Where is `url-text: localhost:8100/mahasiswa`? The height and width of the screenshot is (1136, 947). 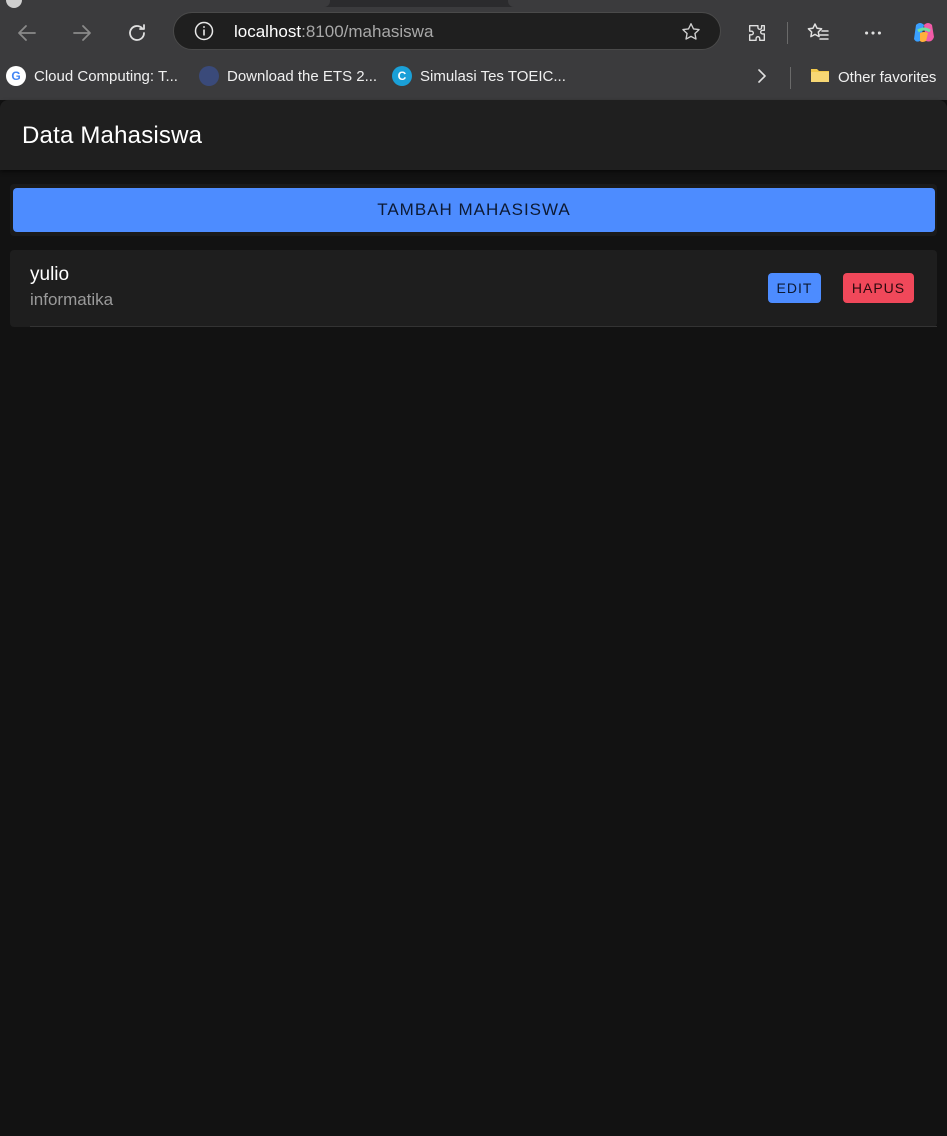 url-text: localhost:8100/mahasiswa is located at coordinates (333, 32).